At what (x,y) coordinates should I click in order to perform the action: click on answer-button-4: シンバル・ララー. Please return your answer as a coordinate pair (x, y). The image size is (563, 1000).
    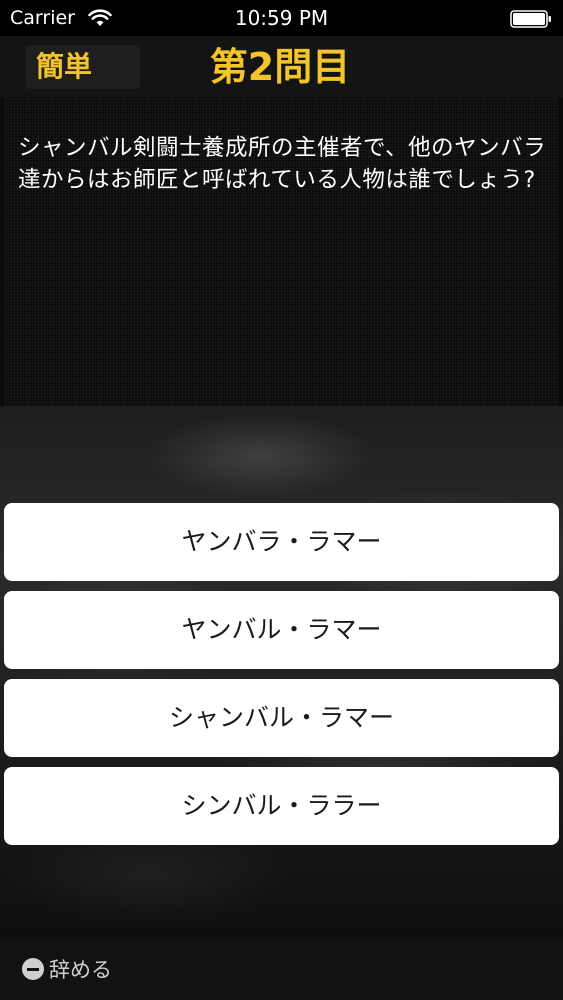
    Looking at the image, I should click on (281, 806).